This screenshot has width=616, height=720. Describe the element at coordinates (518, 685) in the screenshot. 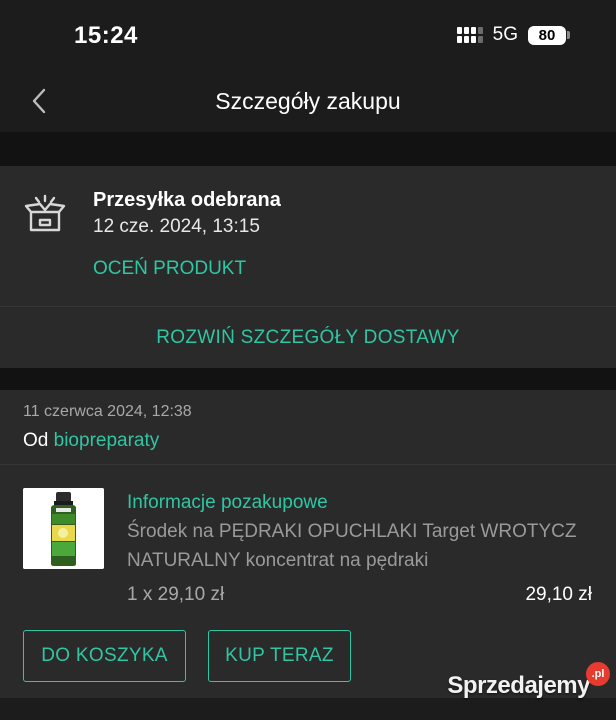

I see `watermark-logo: Sprzedajemy` at that location.